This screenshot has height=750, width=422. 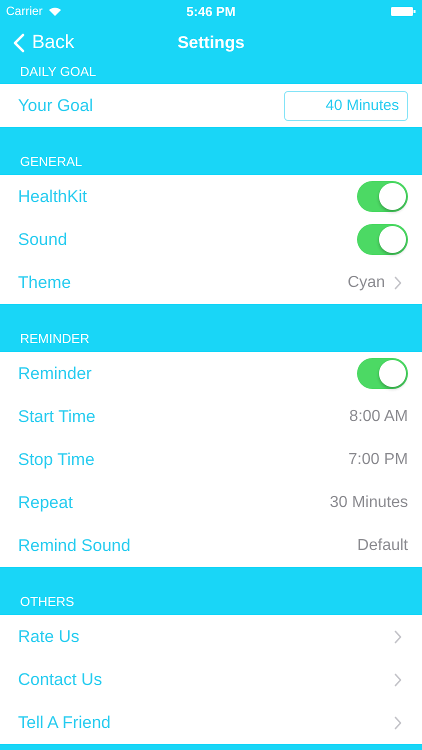 What do you see at coordinates (74, 546) in the screenshot?
I see `row-label: Remind Sound` at bounding box center [74, 546].